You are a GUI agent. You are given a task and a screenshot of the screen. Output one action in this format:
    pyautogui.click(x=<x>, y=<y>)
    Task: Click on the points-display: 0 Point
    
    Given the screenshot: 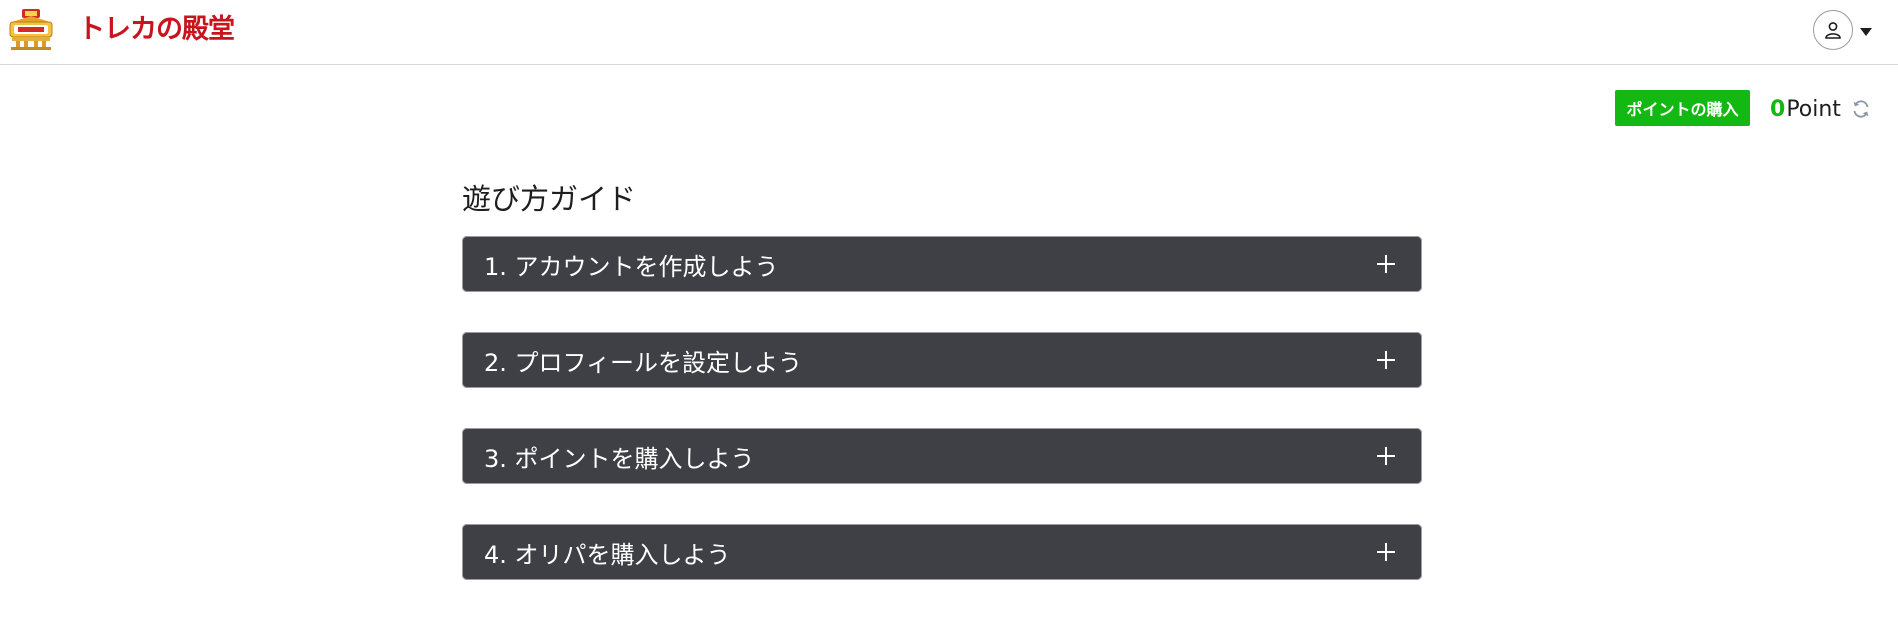 What is the action you would take?
    pyautogui.click(x=1820, y=109)
    